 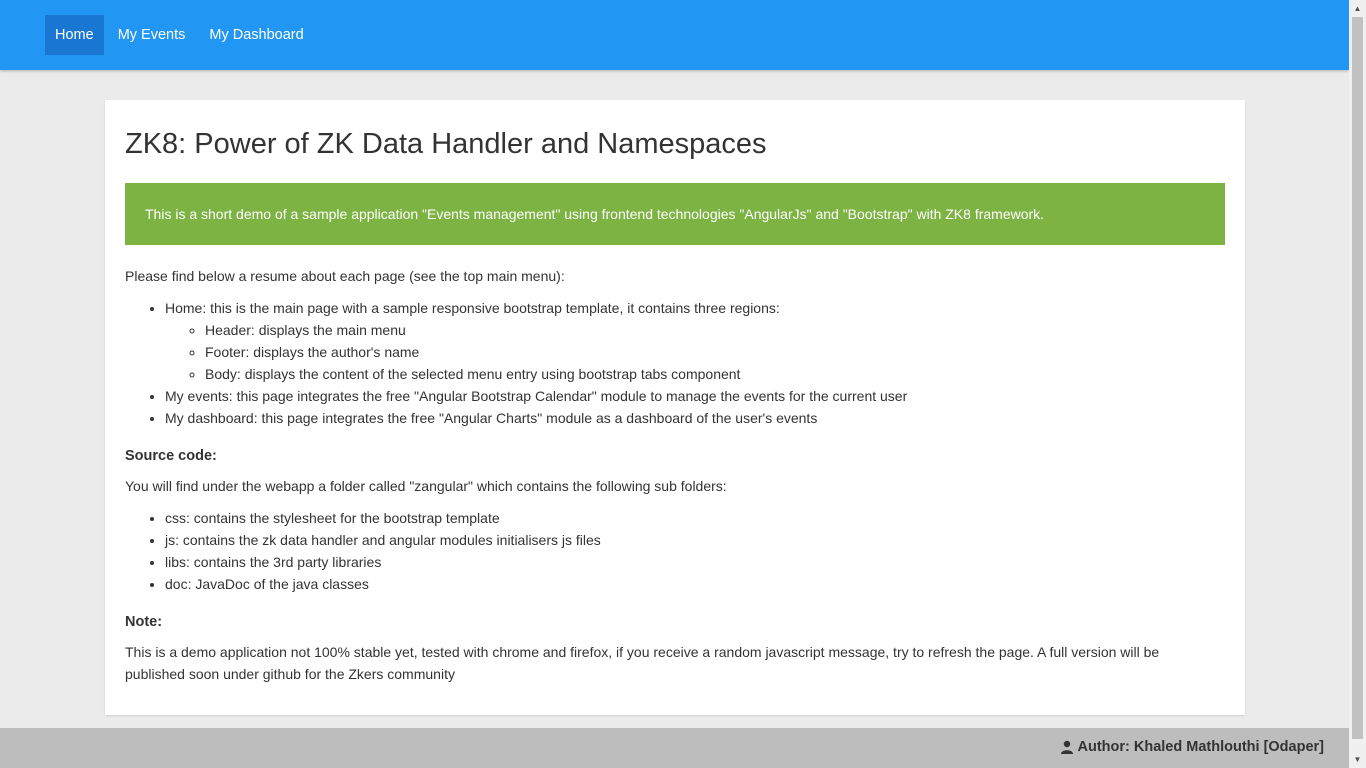 I want to click on nav-my-dashboard: My Dashboard, so click(x=256, y=35).